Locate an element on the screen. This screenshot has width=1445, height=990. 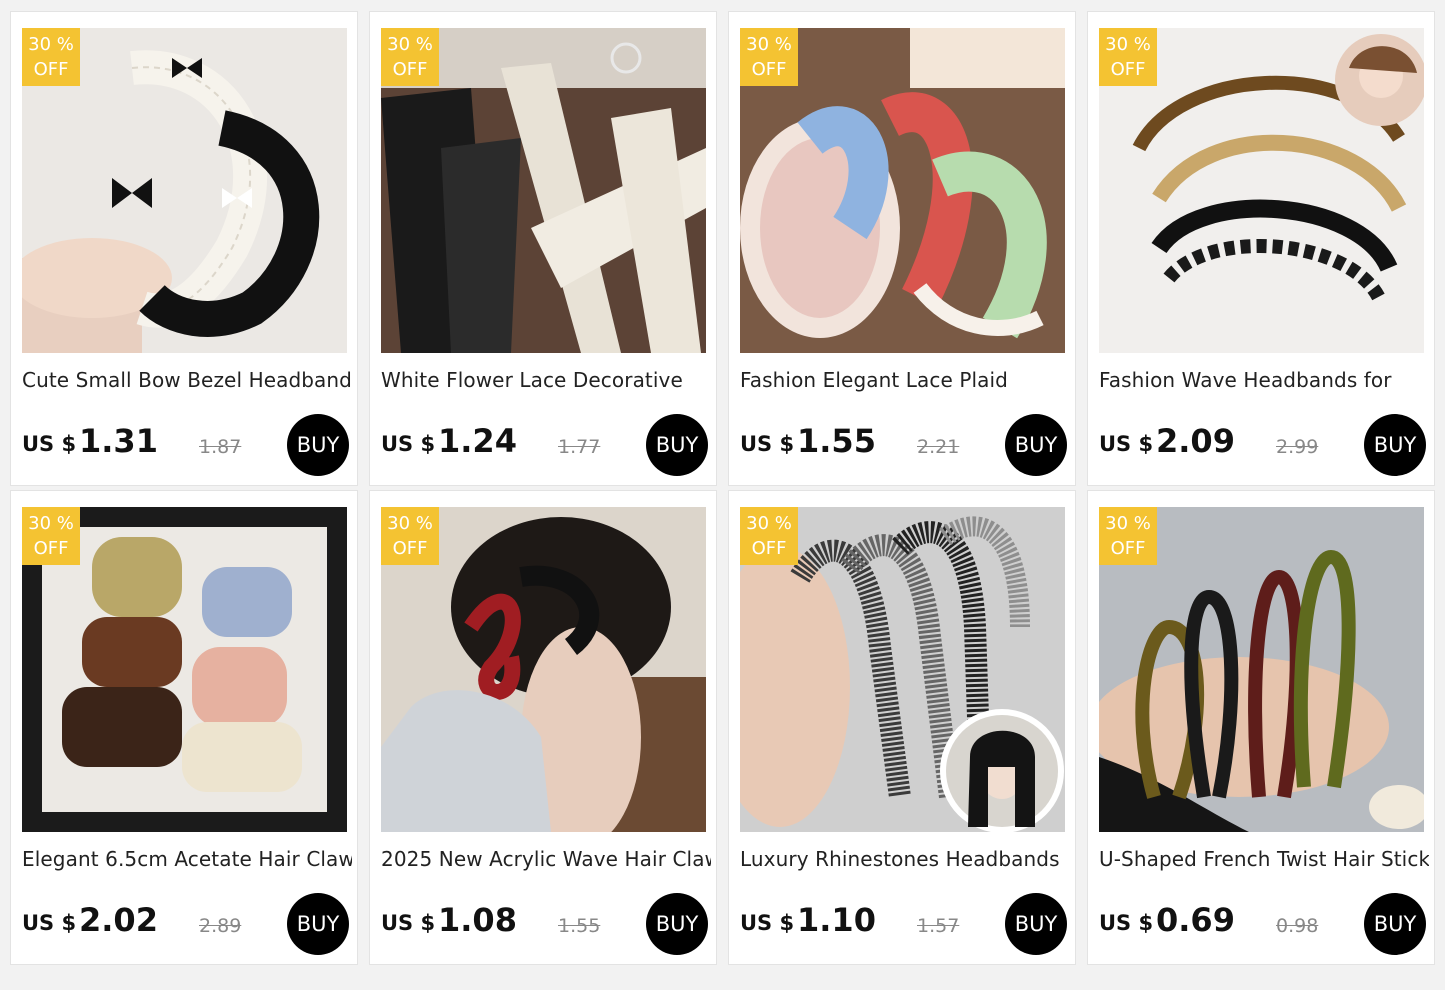
sale-price: 1.24 is located at coordinates (477, 441).